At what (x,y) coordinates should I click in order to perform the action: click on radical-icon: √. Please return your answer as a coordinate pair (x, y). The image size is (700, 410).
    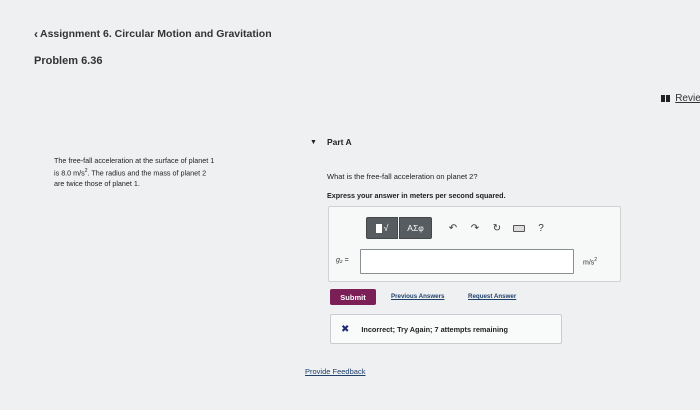
    Looking at the image, I should click on (386, 228).